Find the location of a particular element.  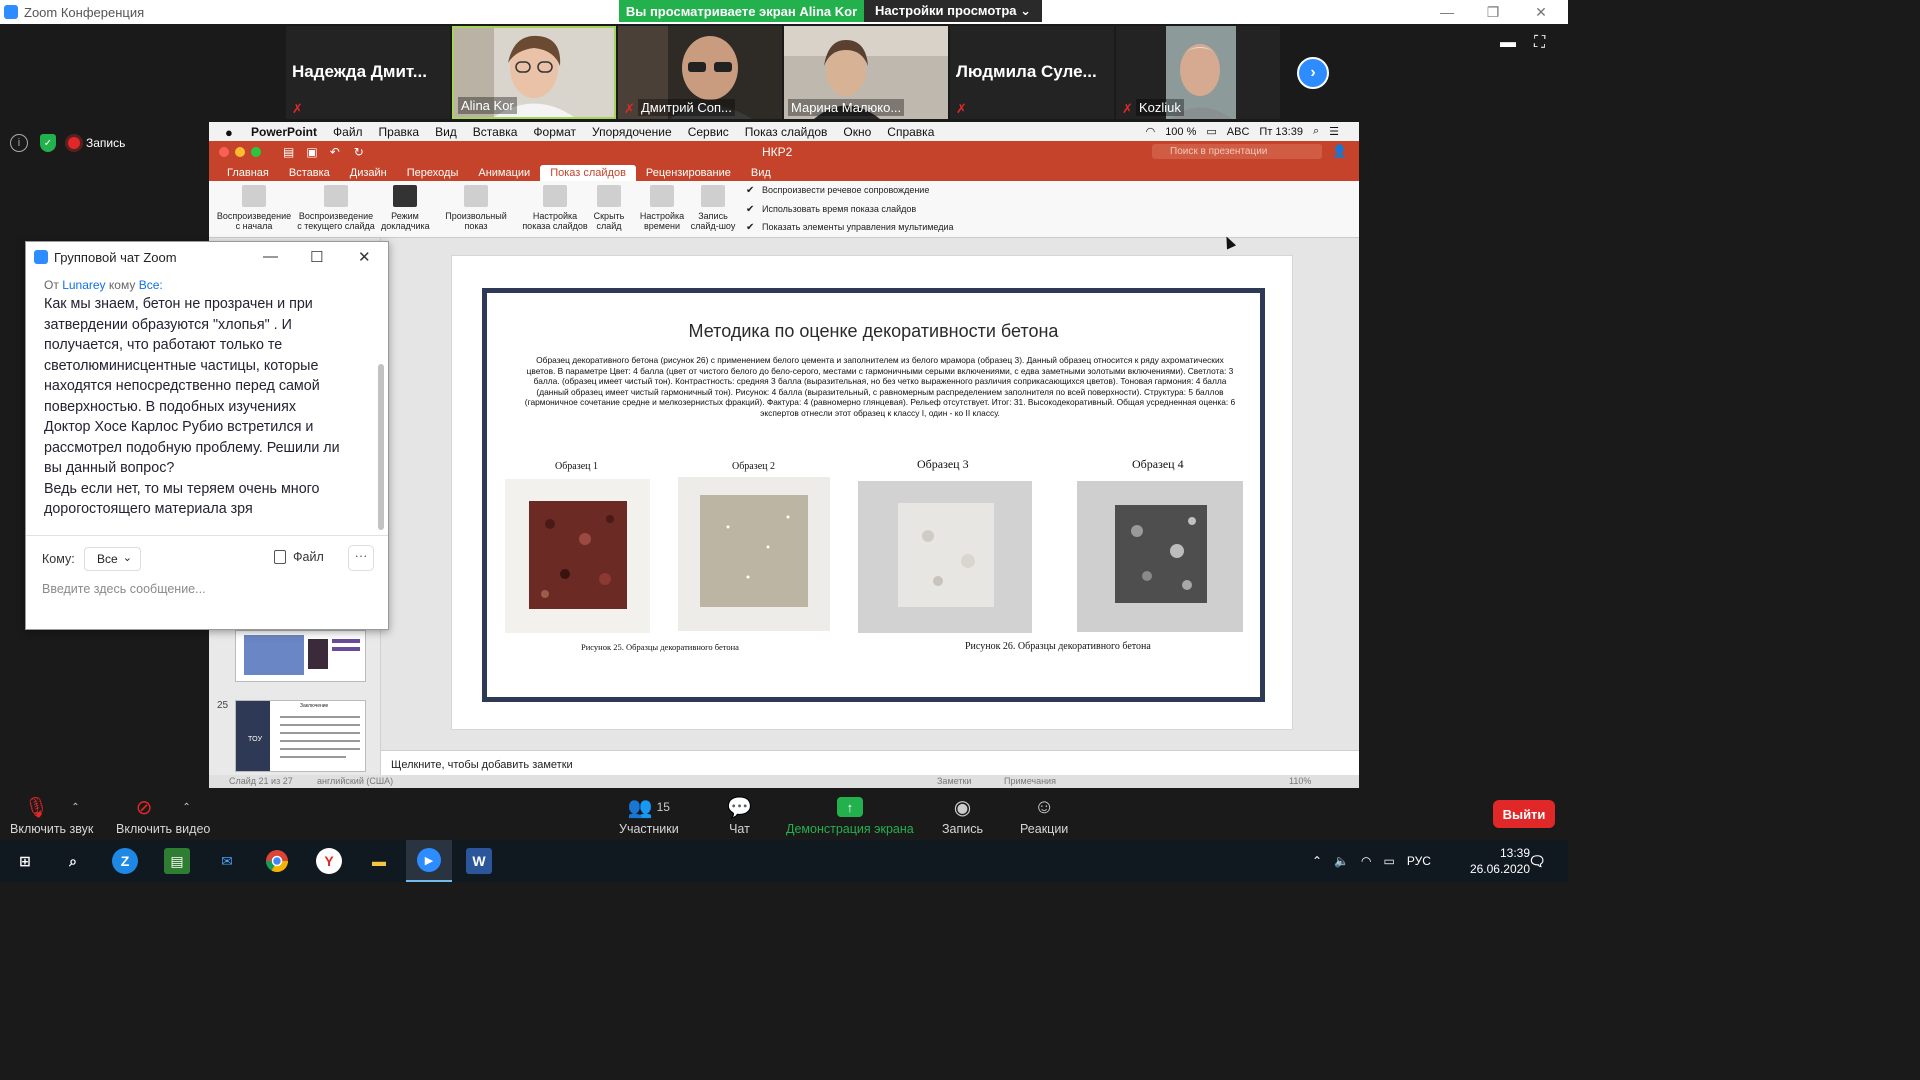

undo-icon: ↶ is located at coordinates (335, 152).